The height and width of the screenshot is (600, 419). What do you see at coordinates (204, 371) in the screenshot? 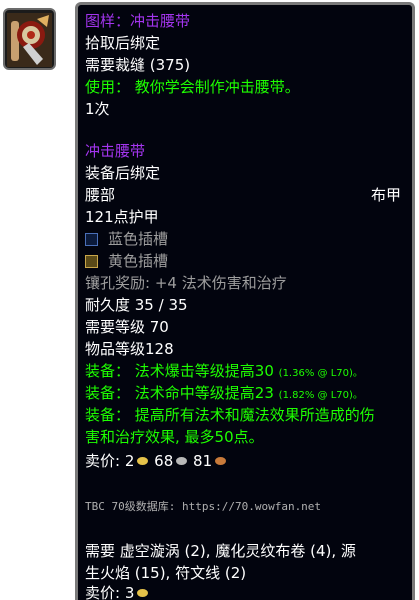
I see `equip-spell-crit-text: 法术爆击等级提高30` at bounding box center [204, 371].